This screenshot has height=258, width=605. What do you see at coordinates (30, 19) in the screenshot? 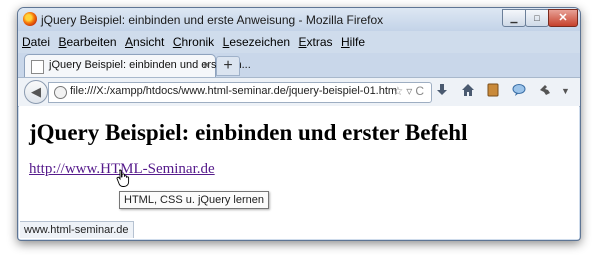
I see `firefox-logo-icon` at bounding box center [30, 19].